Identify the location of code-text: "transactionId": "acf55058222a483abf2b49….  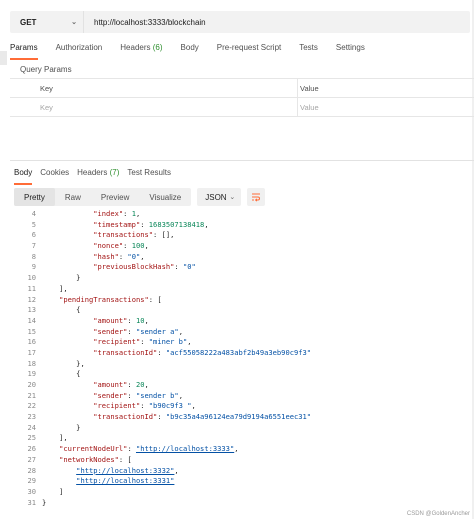
(173, 353).